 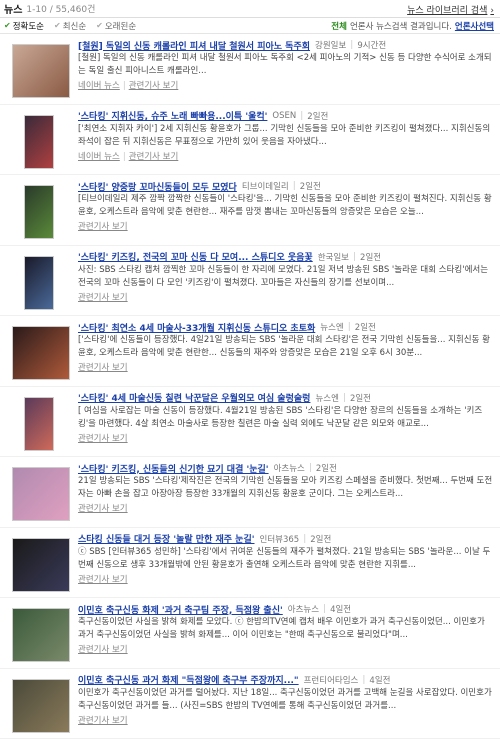 I want to click on sort-oldest: ✔ 오래된순, so click(x=116, y=26).